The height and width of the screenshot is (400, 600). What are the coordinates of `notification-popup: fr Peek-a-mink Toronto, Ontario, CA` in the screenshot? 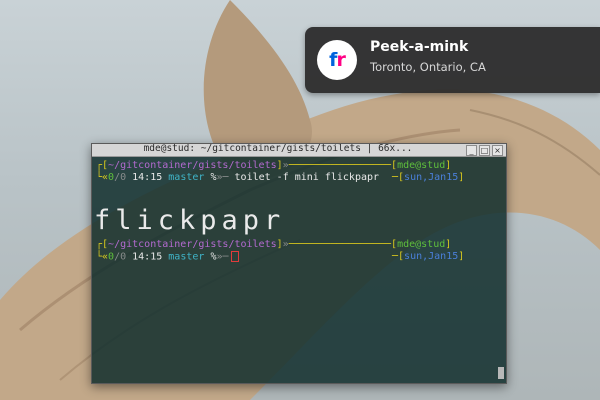 It's located at (452, 60).